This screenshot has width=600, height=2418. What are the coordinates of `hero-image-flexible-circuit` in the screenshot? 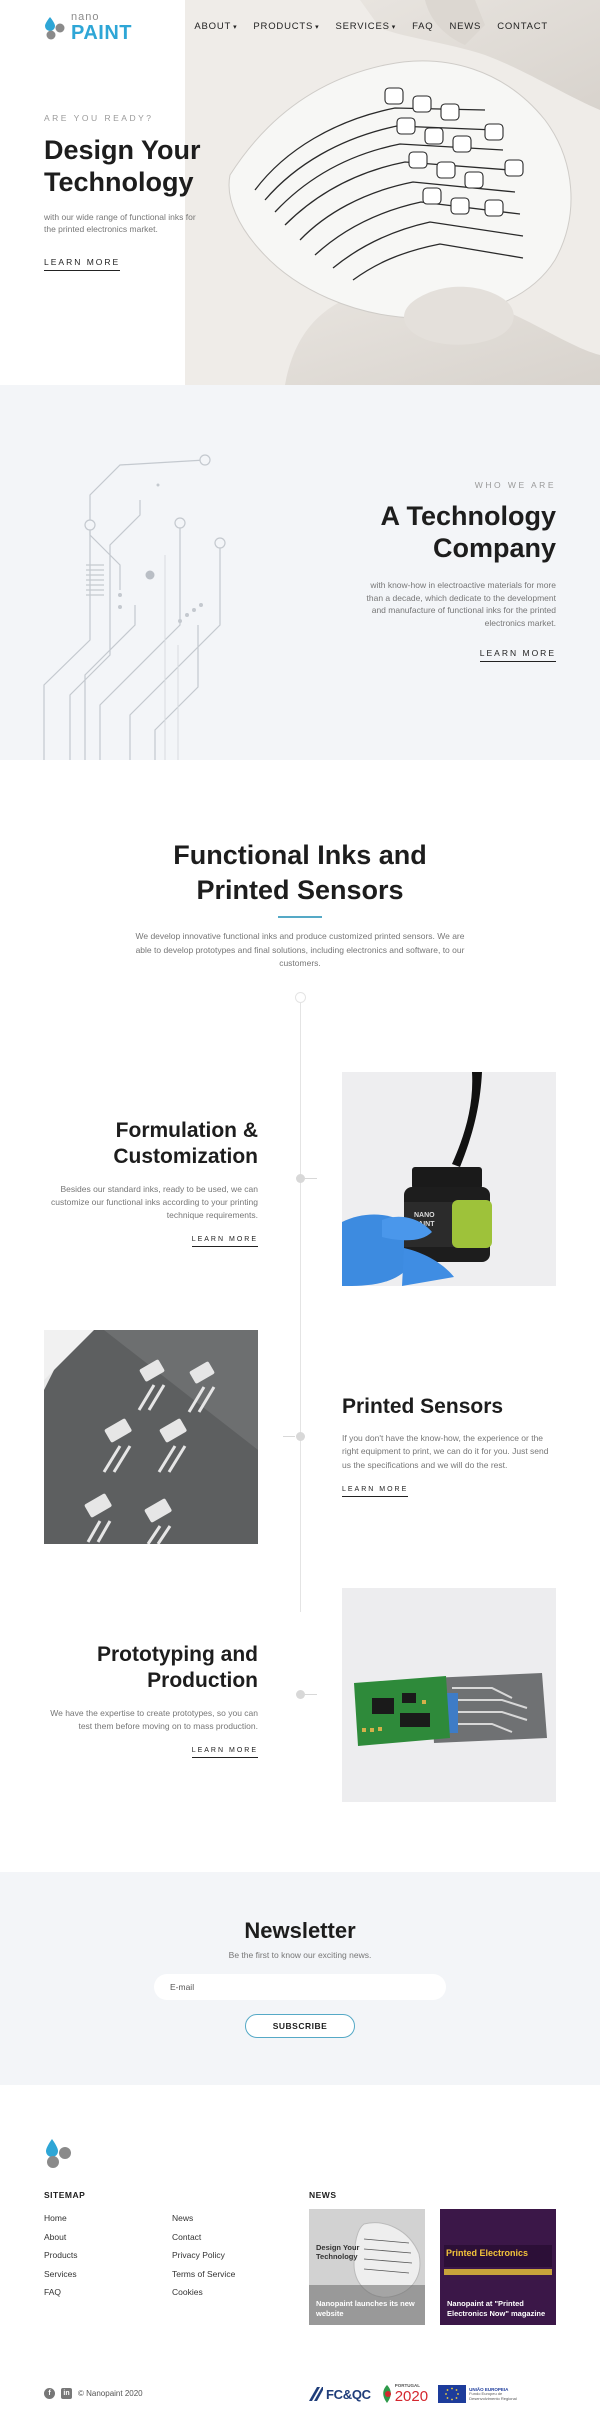 It's located at (392, 192).